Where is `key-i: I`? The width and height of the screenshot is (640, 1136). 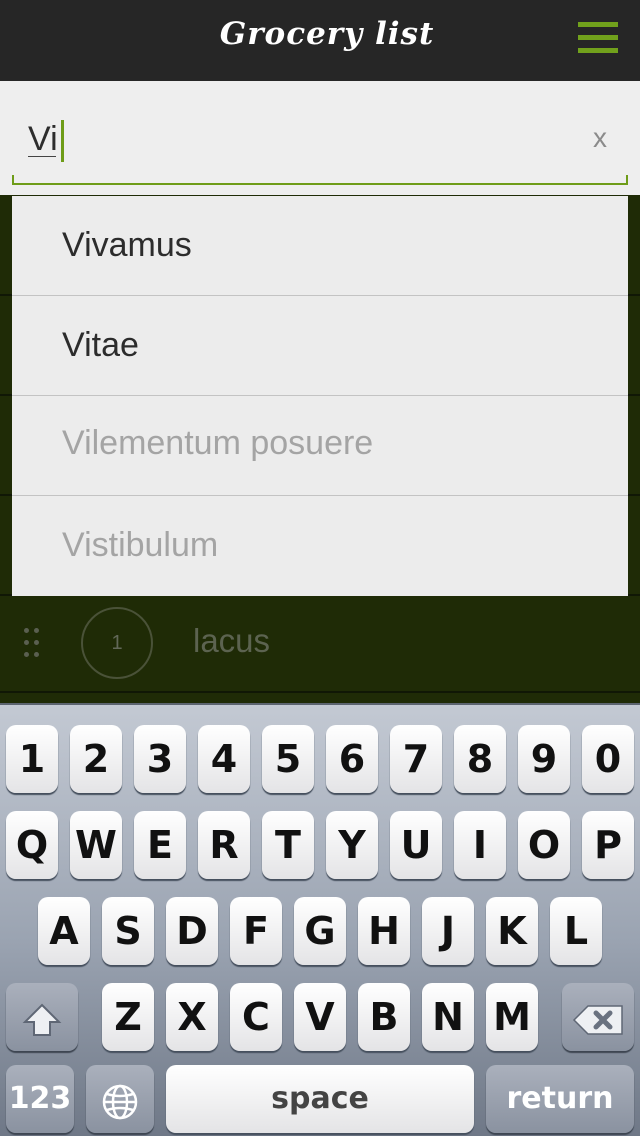 key-i: I is located at coordinates (480, 845).